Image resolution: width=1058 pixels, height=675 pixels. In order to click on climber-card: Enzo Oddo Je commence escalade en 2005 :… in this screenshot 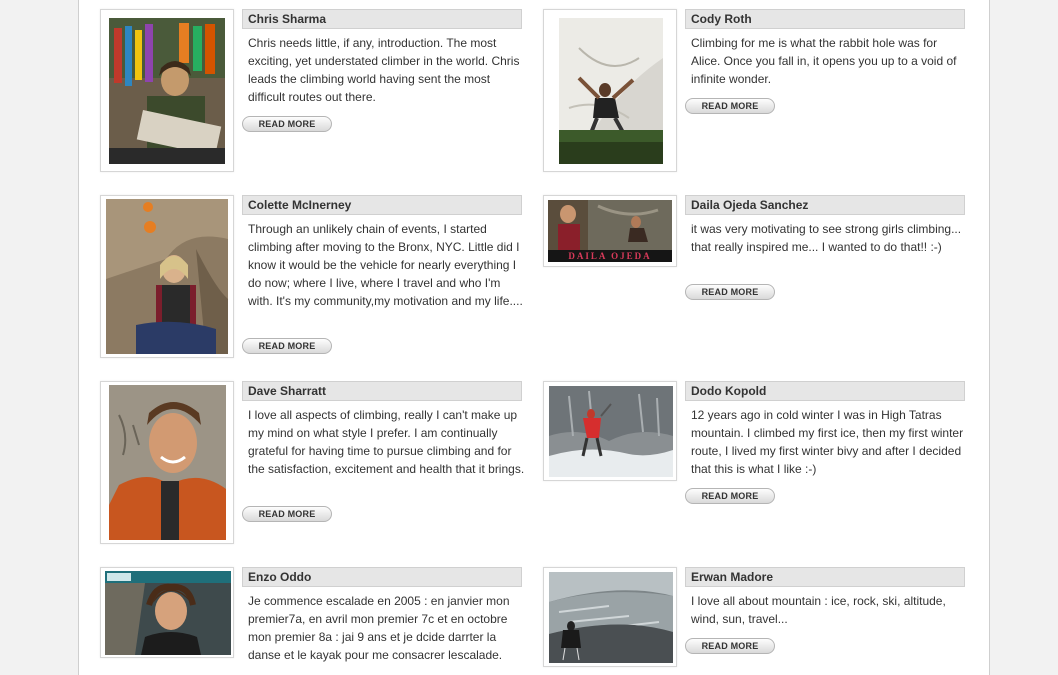, I will do `click(320, 621)`.